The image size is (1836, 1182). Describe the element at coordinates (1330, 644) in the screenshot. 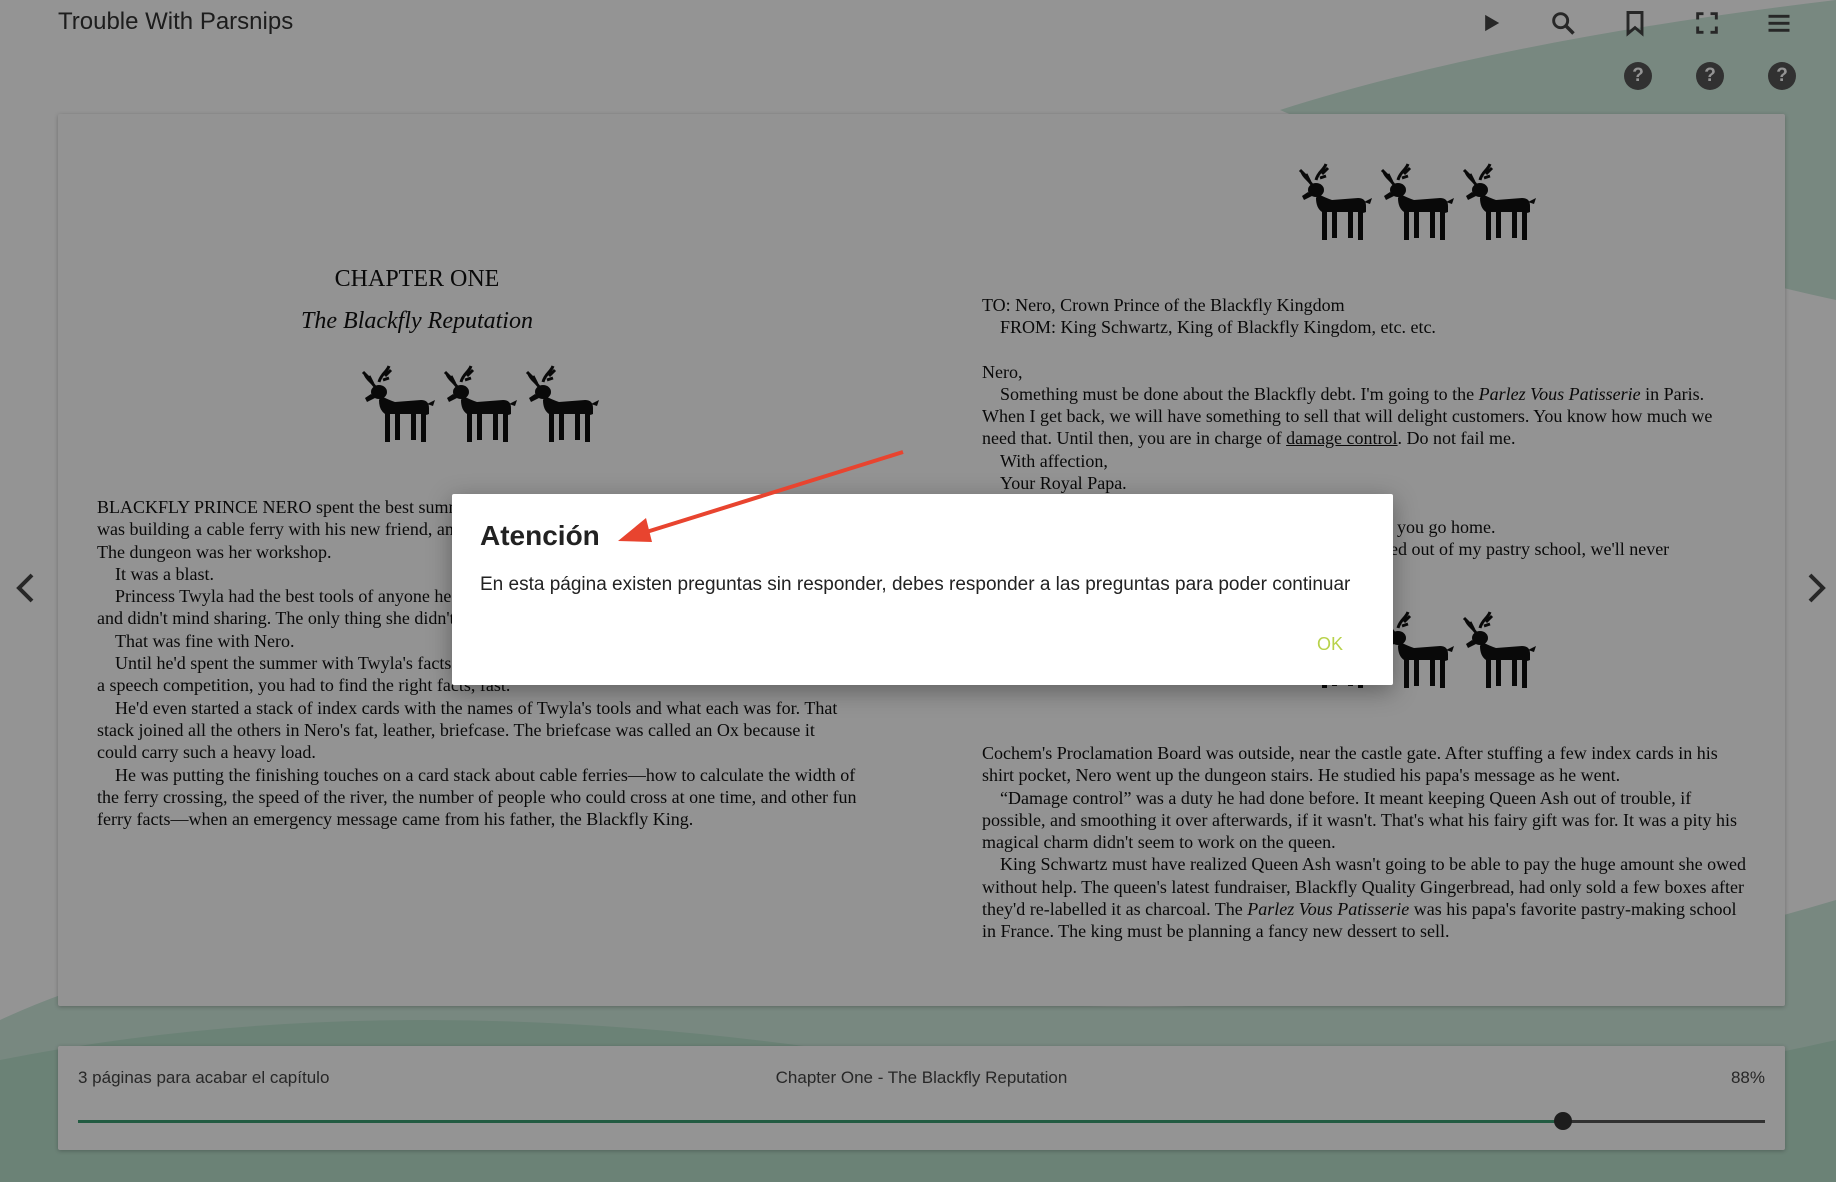

I see `ok-button: OK` at that location.